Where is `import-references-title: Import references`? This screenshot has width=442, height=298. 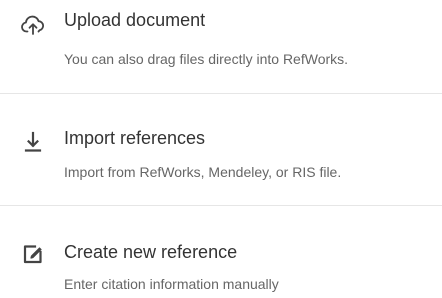 import-references-title: Import references is located at coordinates (135, 138).